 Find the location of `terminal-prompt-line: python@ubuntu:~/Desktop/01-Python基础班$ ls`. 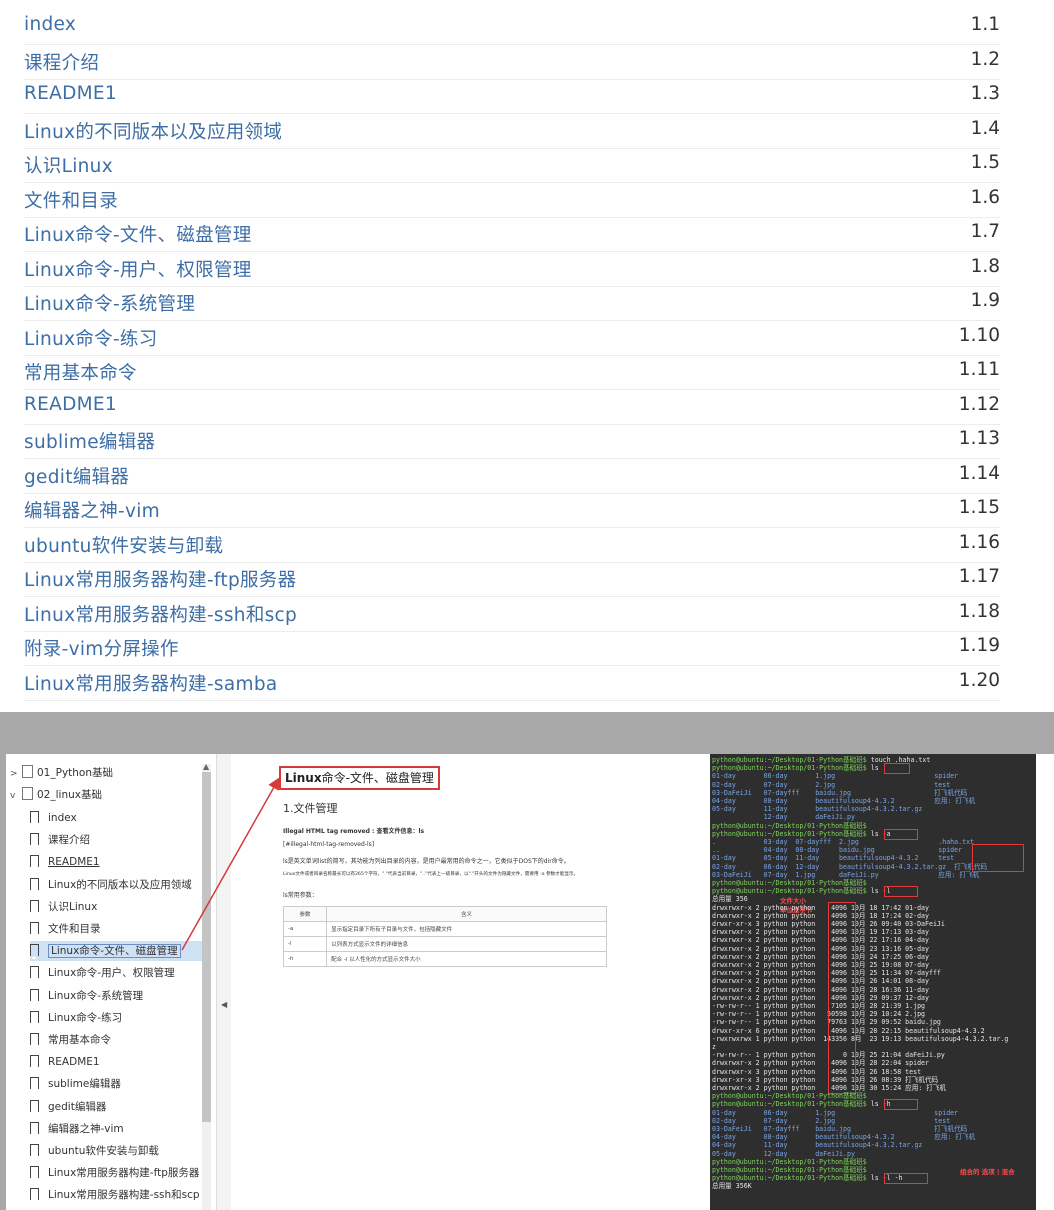

terminal-prompt-line: python@ubuntu:~/Desktop/01-Python基础班$ ls is located at coordinates (795, 768).